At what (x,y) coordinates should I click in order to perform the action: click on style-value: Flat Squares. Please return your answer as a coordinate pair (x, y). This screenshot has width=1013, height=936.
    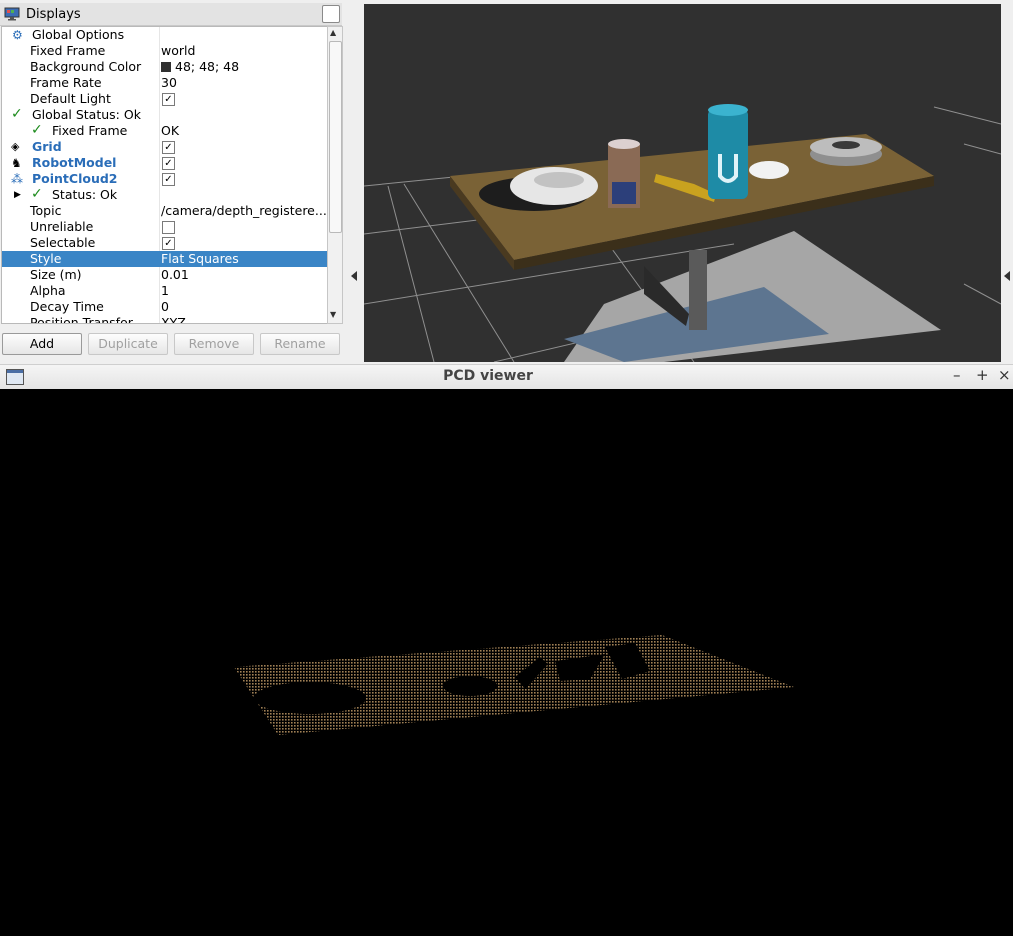
    Looking at the image, I should click on (243, 259).